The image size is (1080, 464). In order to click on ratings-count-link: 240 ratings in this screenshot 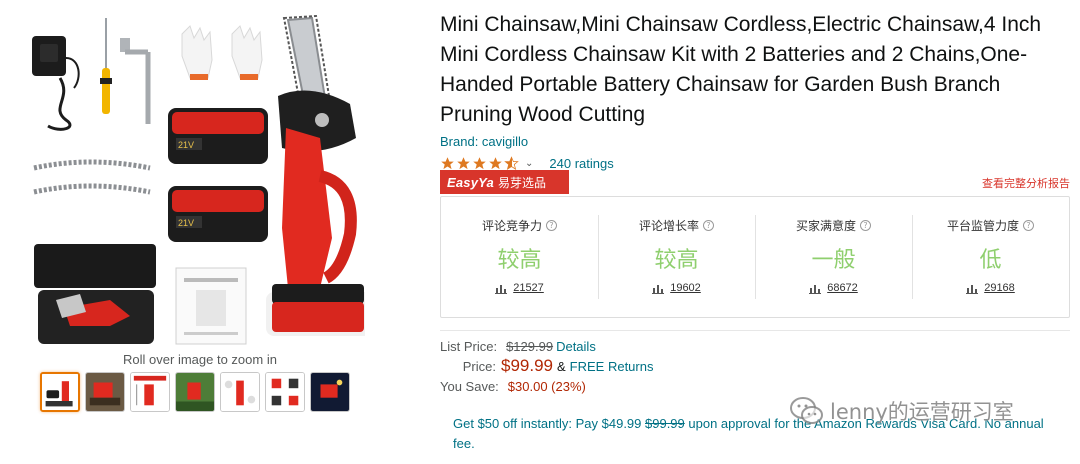, I will do `click(581, 163)`.